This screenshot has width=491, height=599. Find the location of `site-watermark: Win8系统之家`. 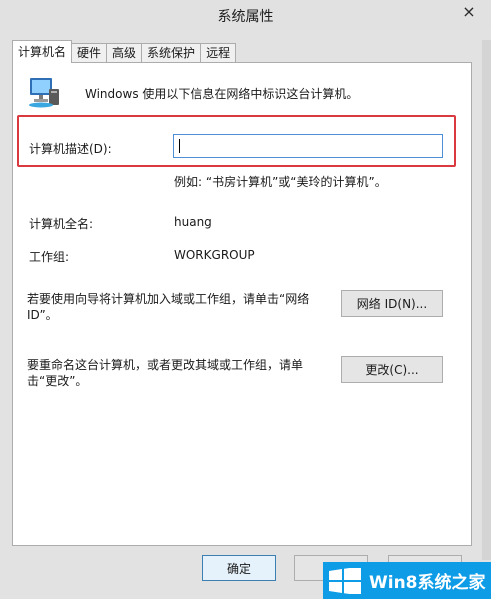

site-watermark: Win8系统之家 is located at coordinates (407, 580).